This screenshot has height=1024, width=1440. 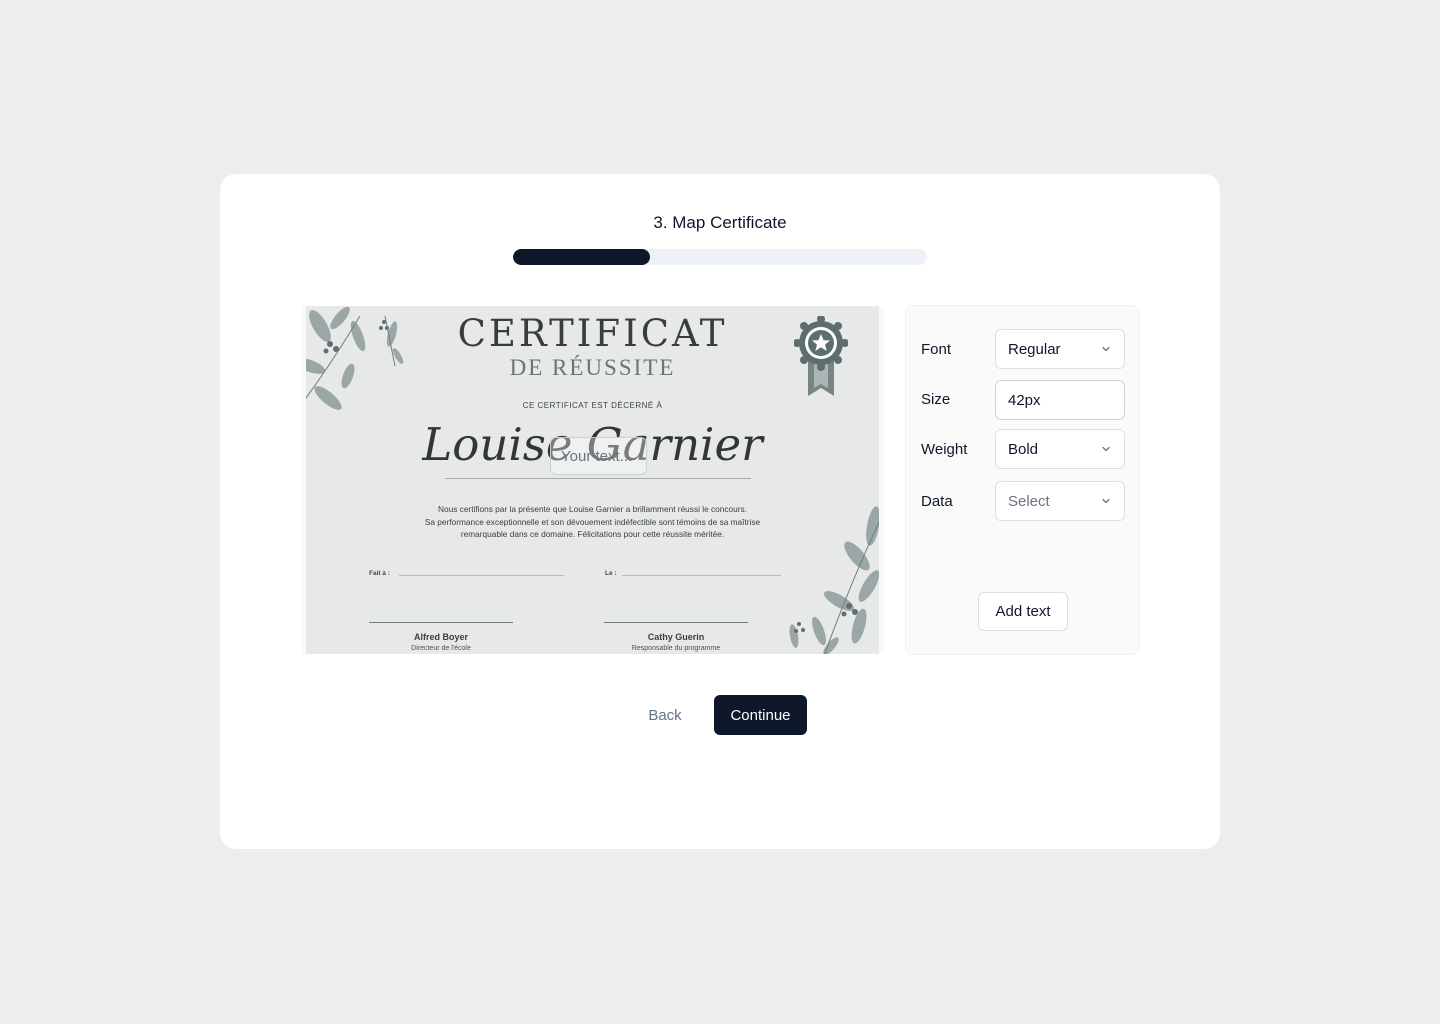 I want to click on text-overlay-input, so click(x=598, y=456).